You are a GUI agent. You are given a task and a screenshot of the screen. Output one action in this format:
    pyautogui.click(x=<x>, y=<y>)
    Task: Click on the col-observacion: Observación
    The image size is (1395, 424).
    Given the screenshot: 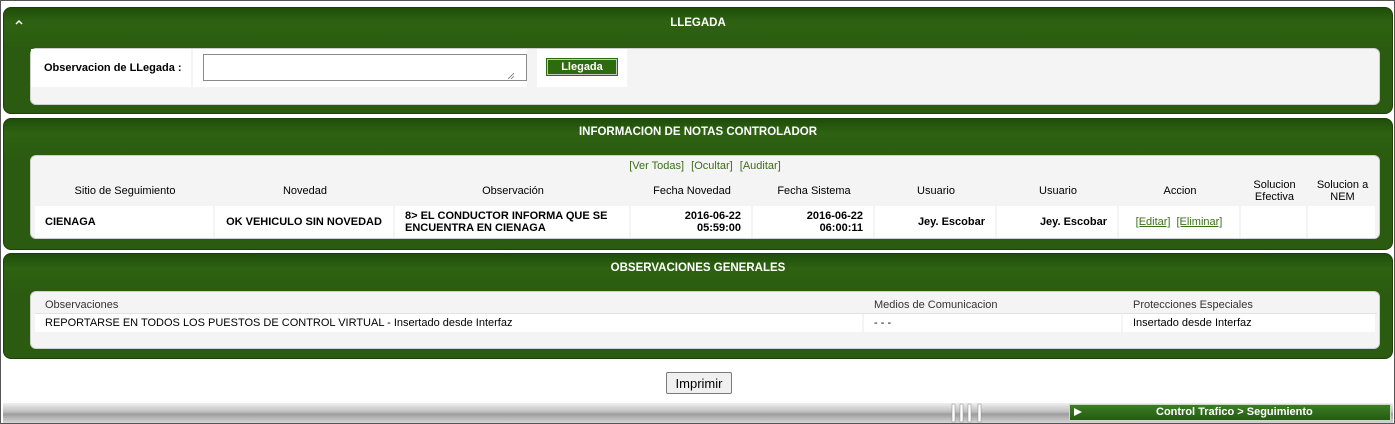 What is the action you would take?
    pyautogui.click(x=513, y=191)
    